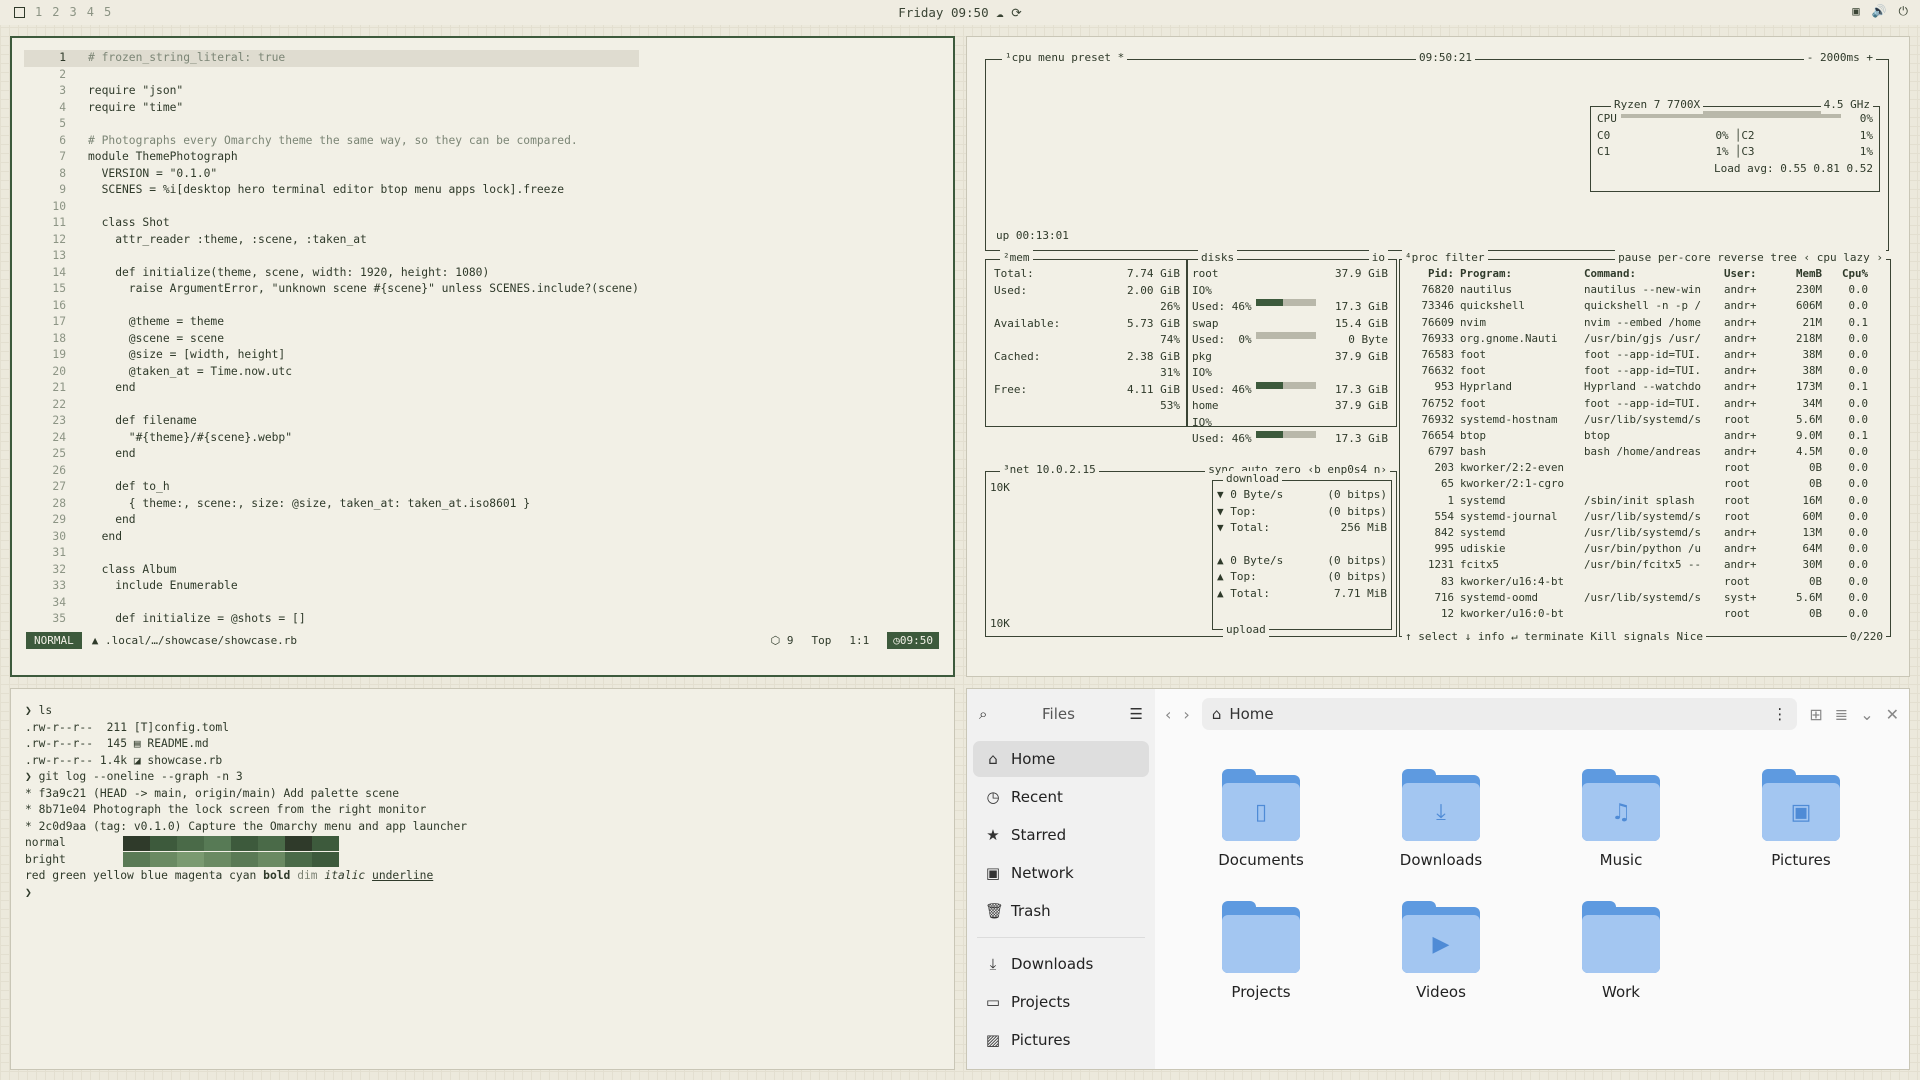  What do you see at coordinates (1645, 501) in the screenshot?
I see `proc-row: 1 systemd/sbin/init splash root 16M 0.0` at bounding box center [1645, 501].